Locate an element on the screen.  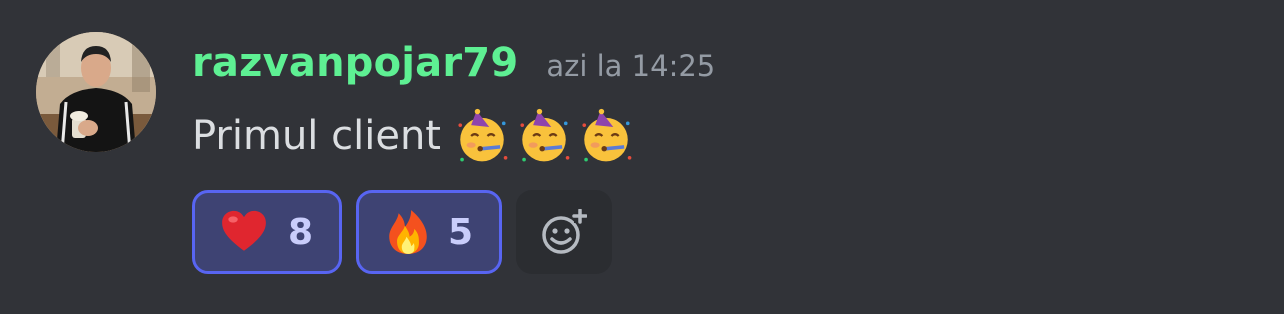
avatar is located at coordinates (96, 92).